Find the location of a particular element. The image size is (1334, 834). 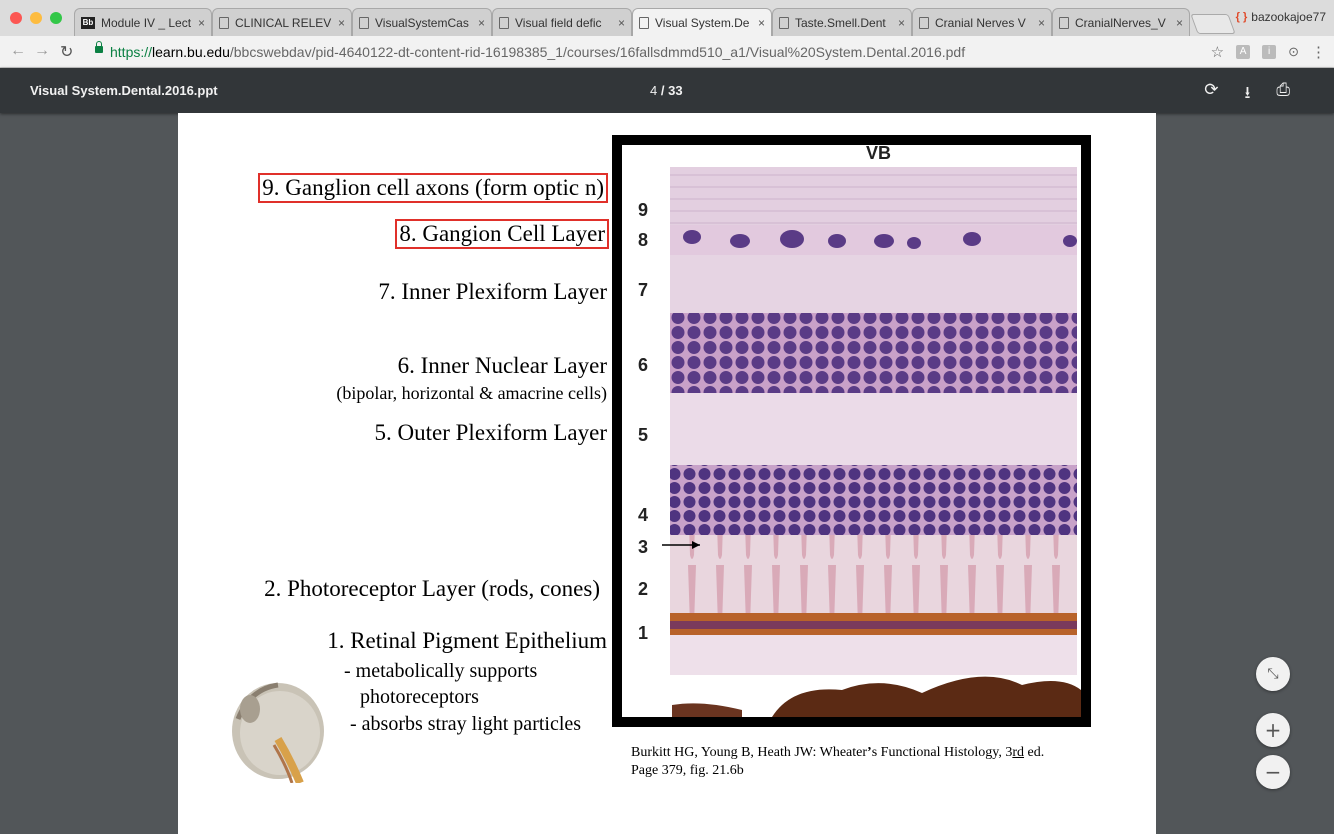

current-page: 4 is located at coordinates (653, 90).